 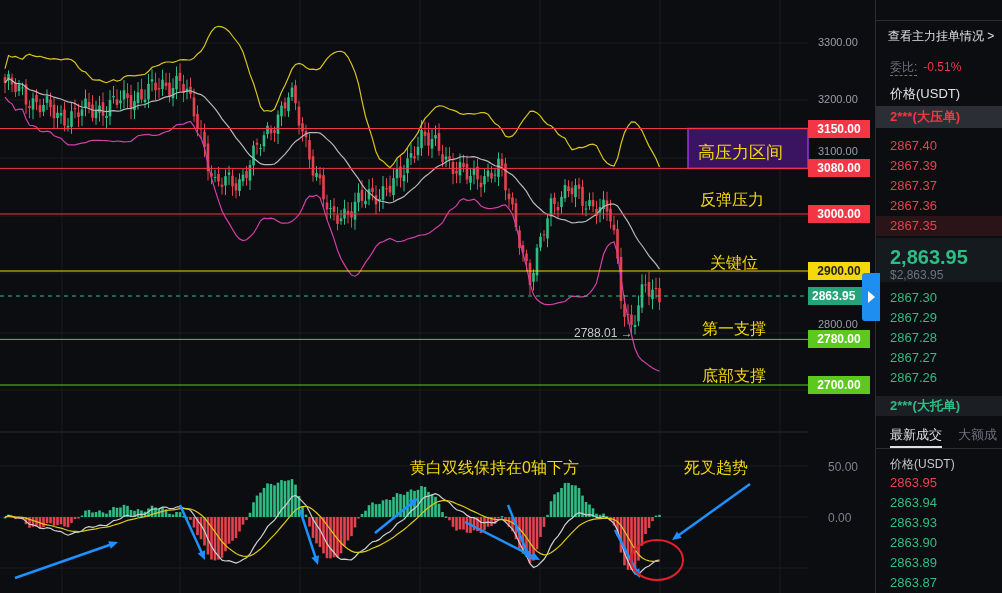 What do you see at coordinates (732, 200) in the screenshot?
I see `annotation-label: 反弹压力` at bounding box center [732, 200].